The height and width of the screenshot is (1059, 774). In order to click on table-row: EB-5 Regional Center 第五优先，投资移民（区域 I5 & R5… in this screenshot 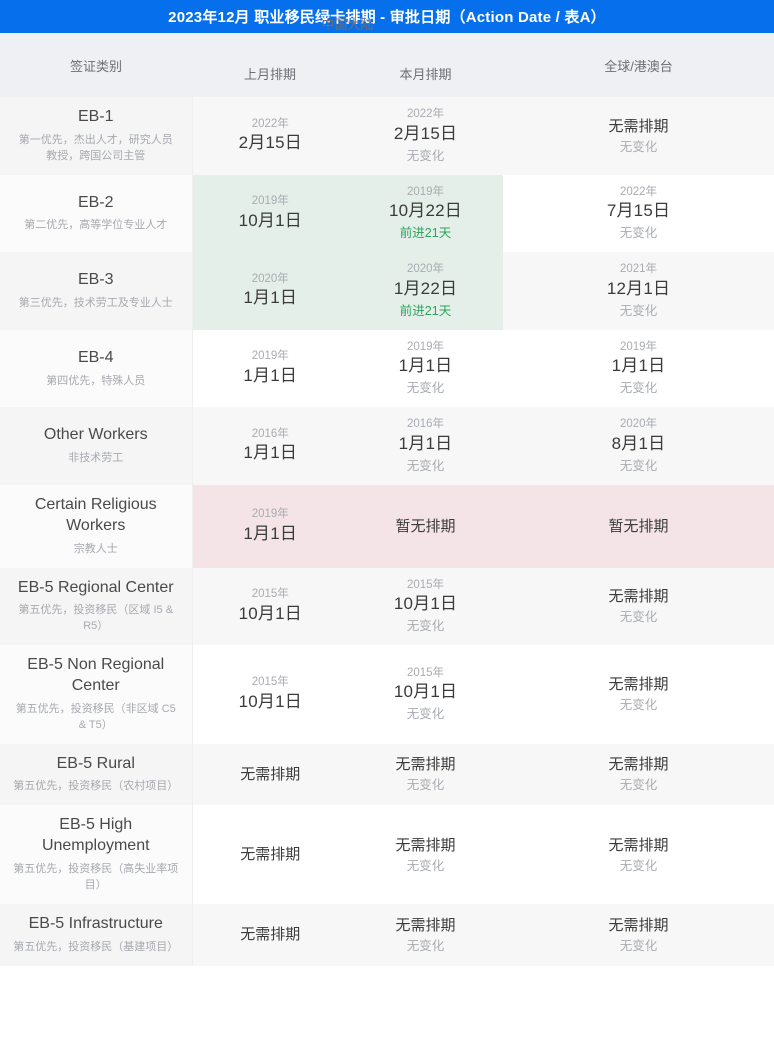, I will do `click(387, 606)`.